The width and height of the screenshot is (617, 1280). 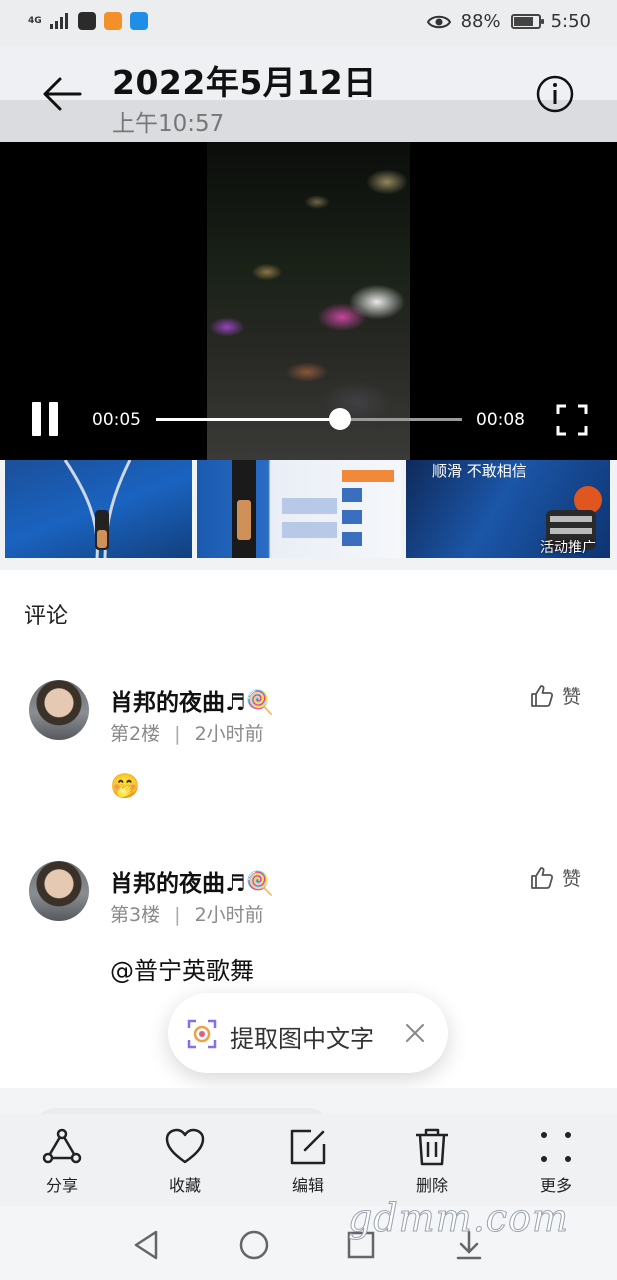 I want to click on watermark: gdmm.com, so click(x=458, y=1218).